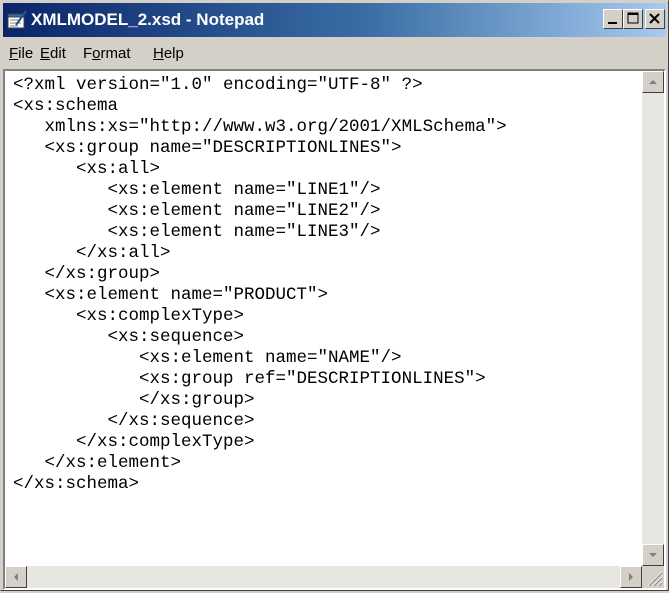 The image size is (669, 593). Describe the element at coordinates (18, 20) in the screenshot. I see `notepad-icon` at that location.